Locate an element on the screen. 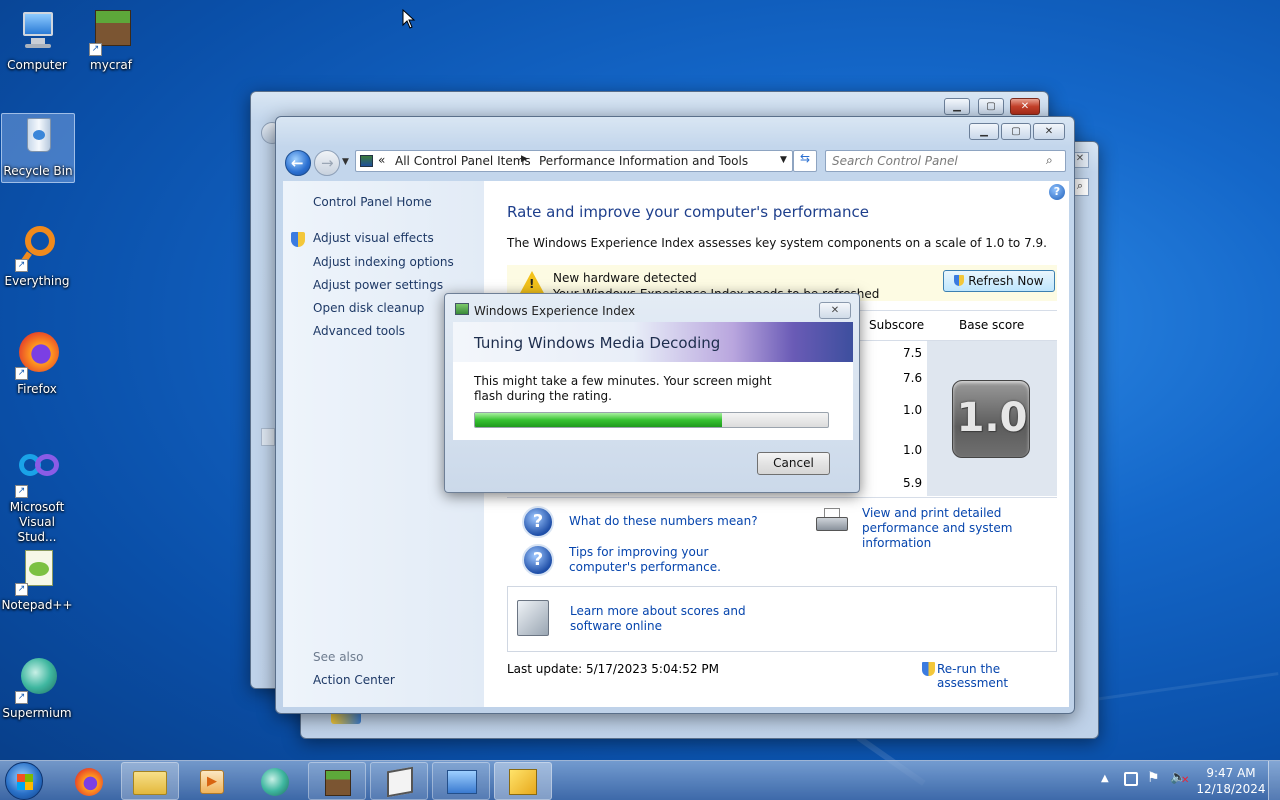  desktop-icon-supermium: ↗ Supermium is located at coordinates (37, 688).